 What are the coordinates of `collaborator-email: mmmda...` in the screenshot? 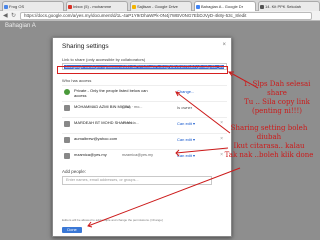 It's located at (130, 123).